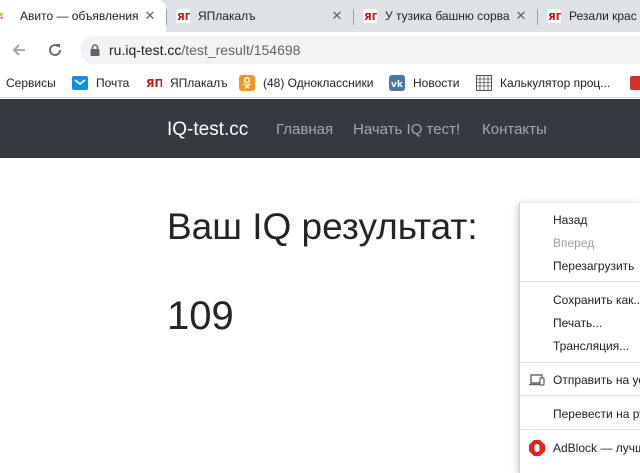  I want to click on menu-item-label: Отправить на уст, so click(596, 380).